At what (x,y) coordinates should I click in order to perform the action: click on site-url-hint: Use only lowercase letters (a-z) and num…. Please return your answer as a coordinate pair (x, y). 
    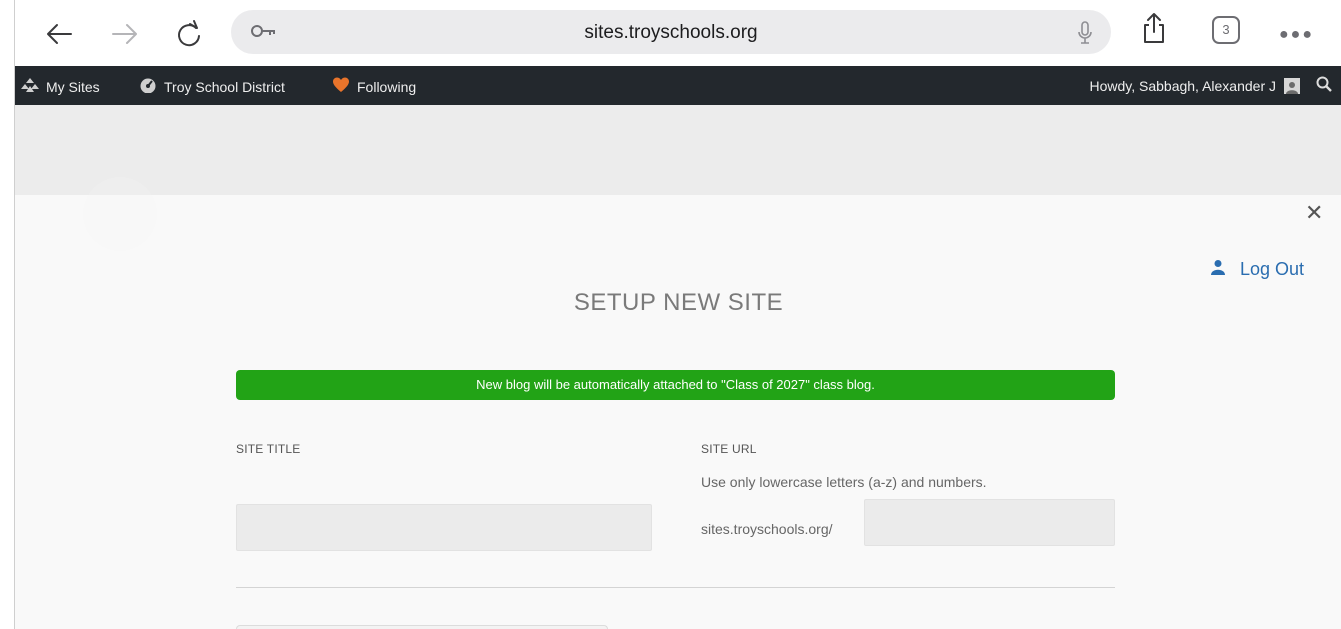
    Looking at the image, I should click on (844, 482).